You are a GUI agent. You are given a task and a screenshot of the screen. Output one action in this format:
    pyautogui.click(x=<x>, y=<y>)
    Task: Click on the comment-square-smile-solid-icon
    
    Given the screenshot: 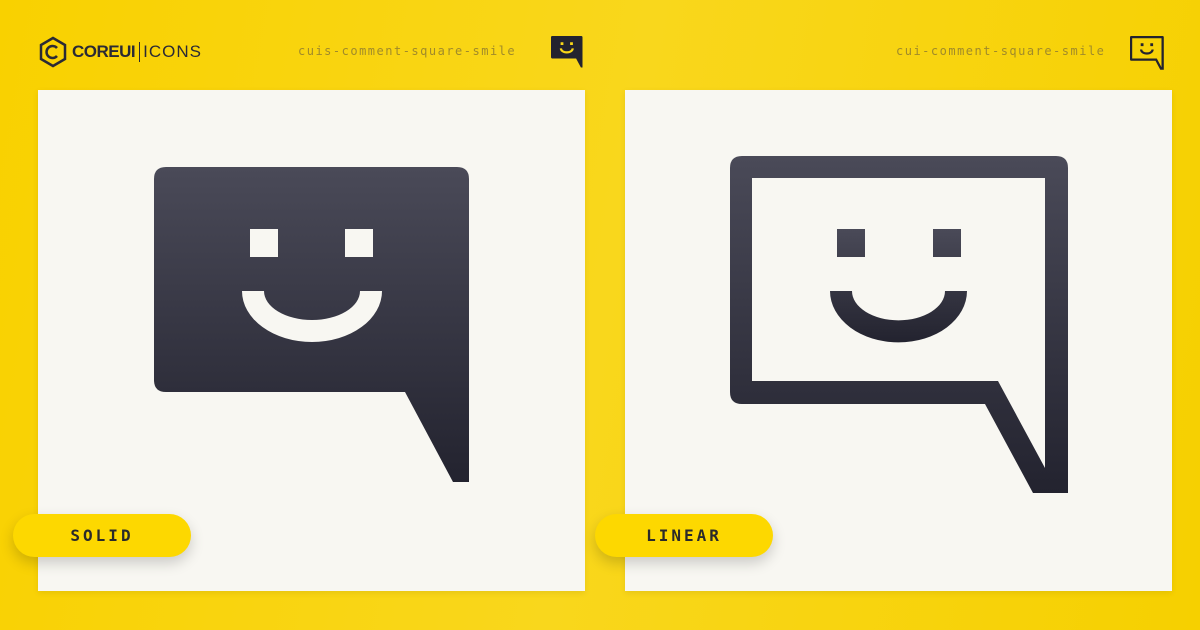 What is the action you would take?
    pyautogui.click(x=311, y=324)
    